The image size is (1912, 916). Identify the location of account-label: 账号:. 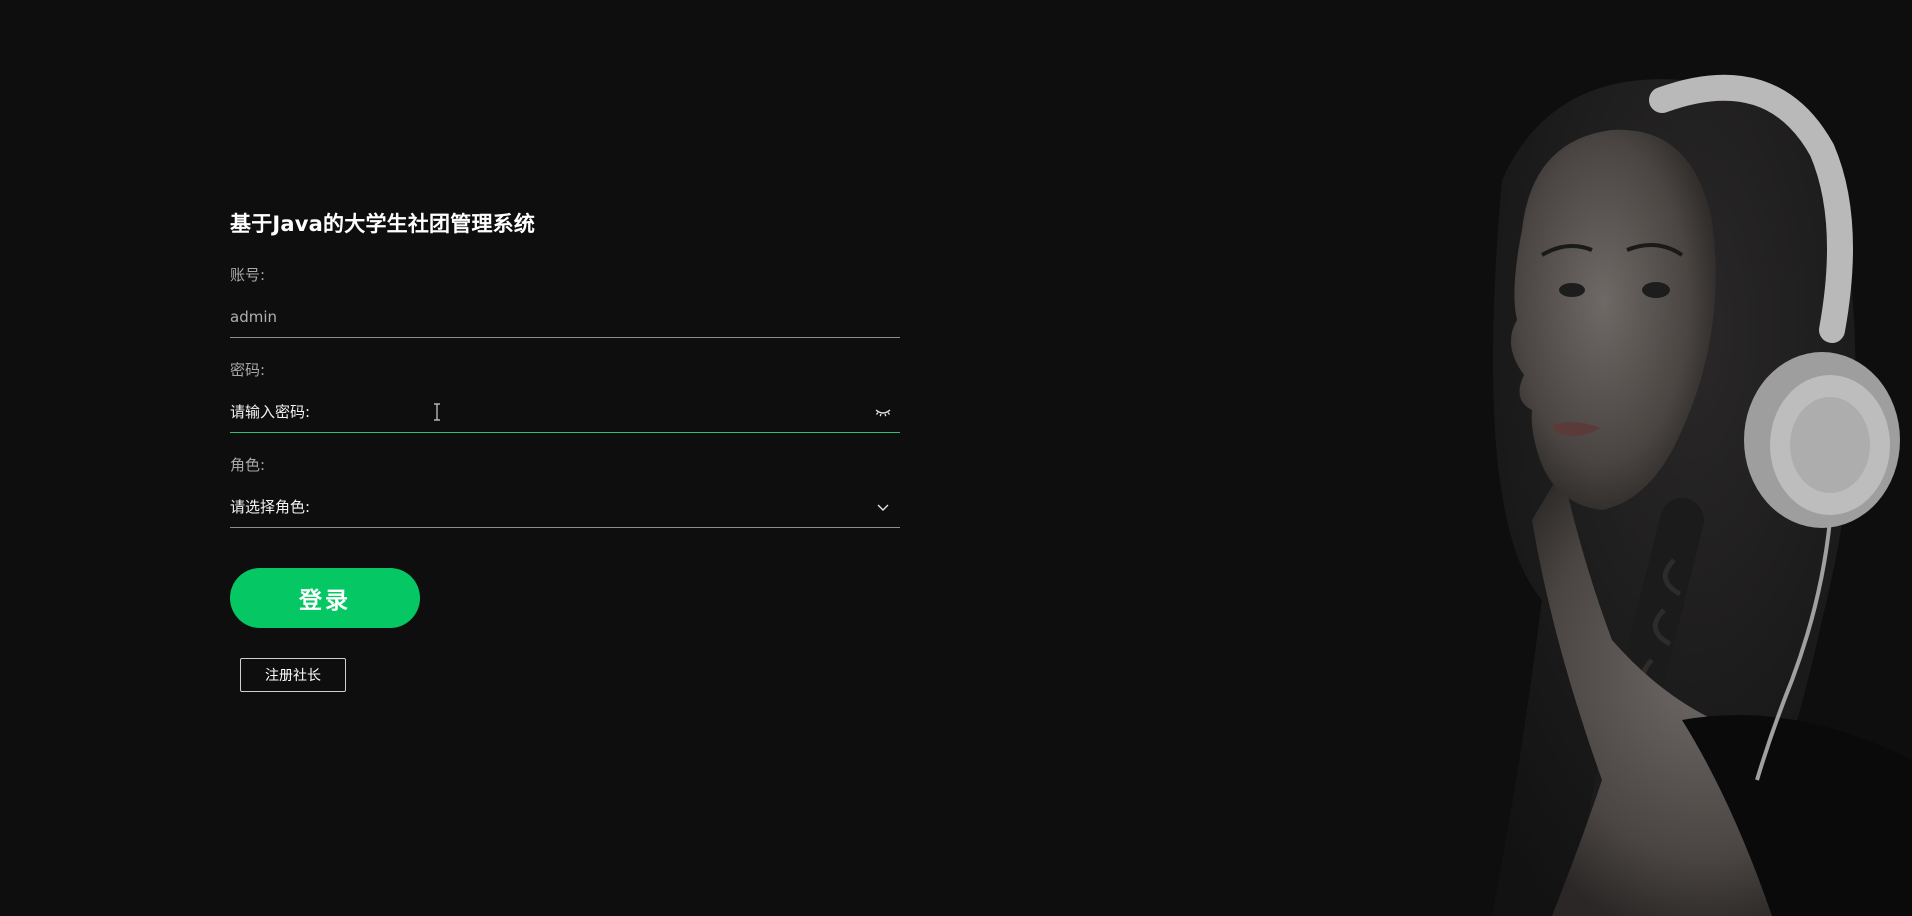
(248, 275).